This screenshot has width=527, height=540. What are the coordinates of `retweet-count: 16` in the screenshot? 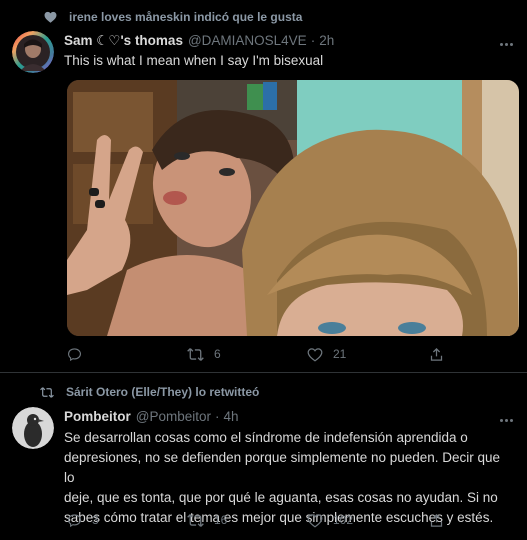 It's located at (221, 520).